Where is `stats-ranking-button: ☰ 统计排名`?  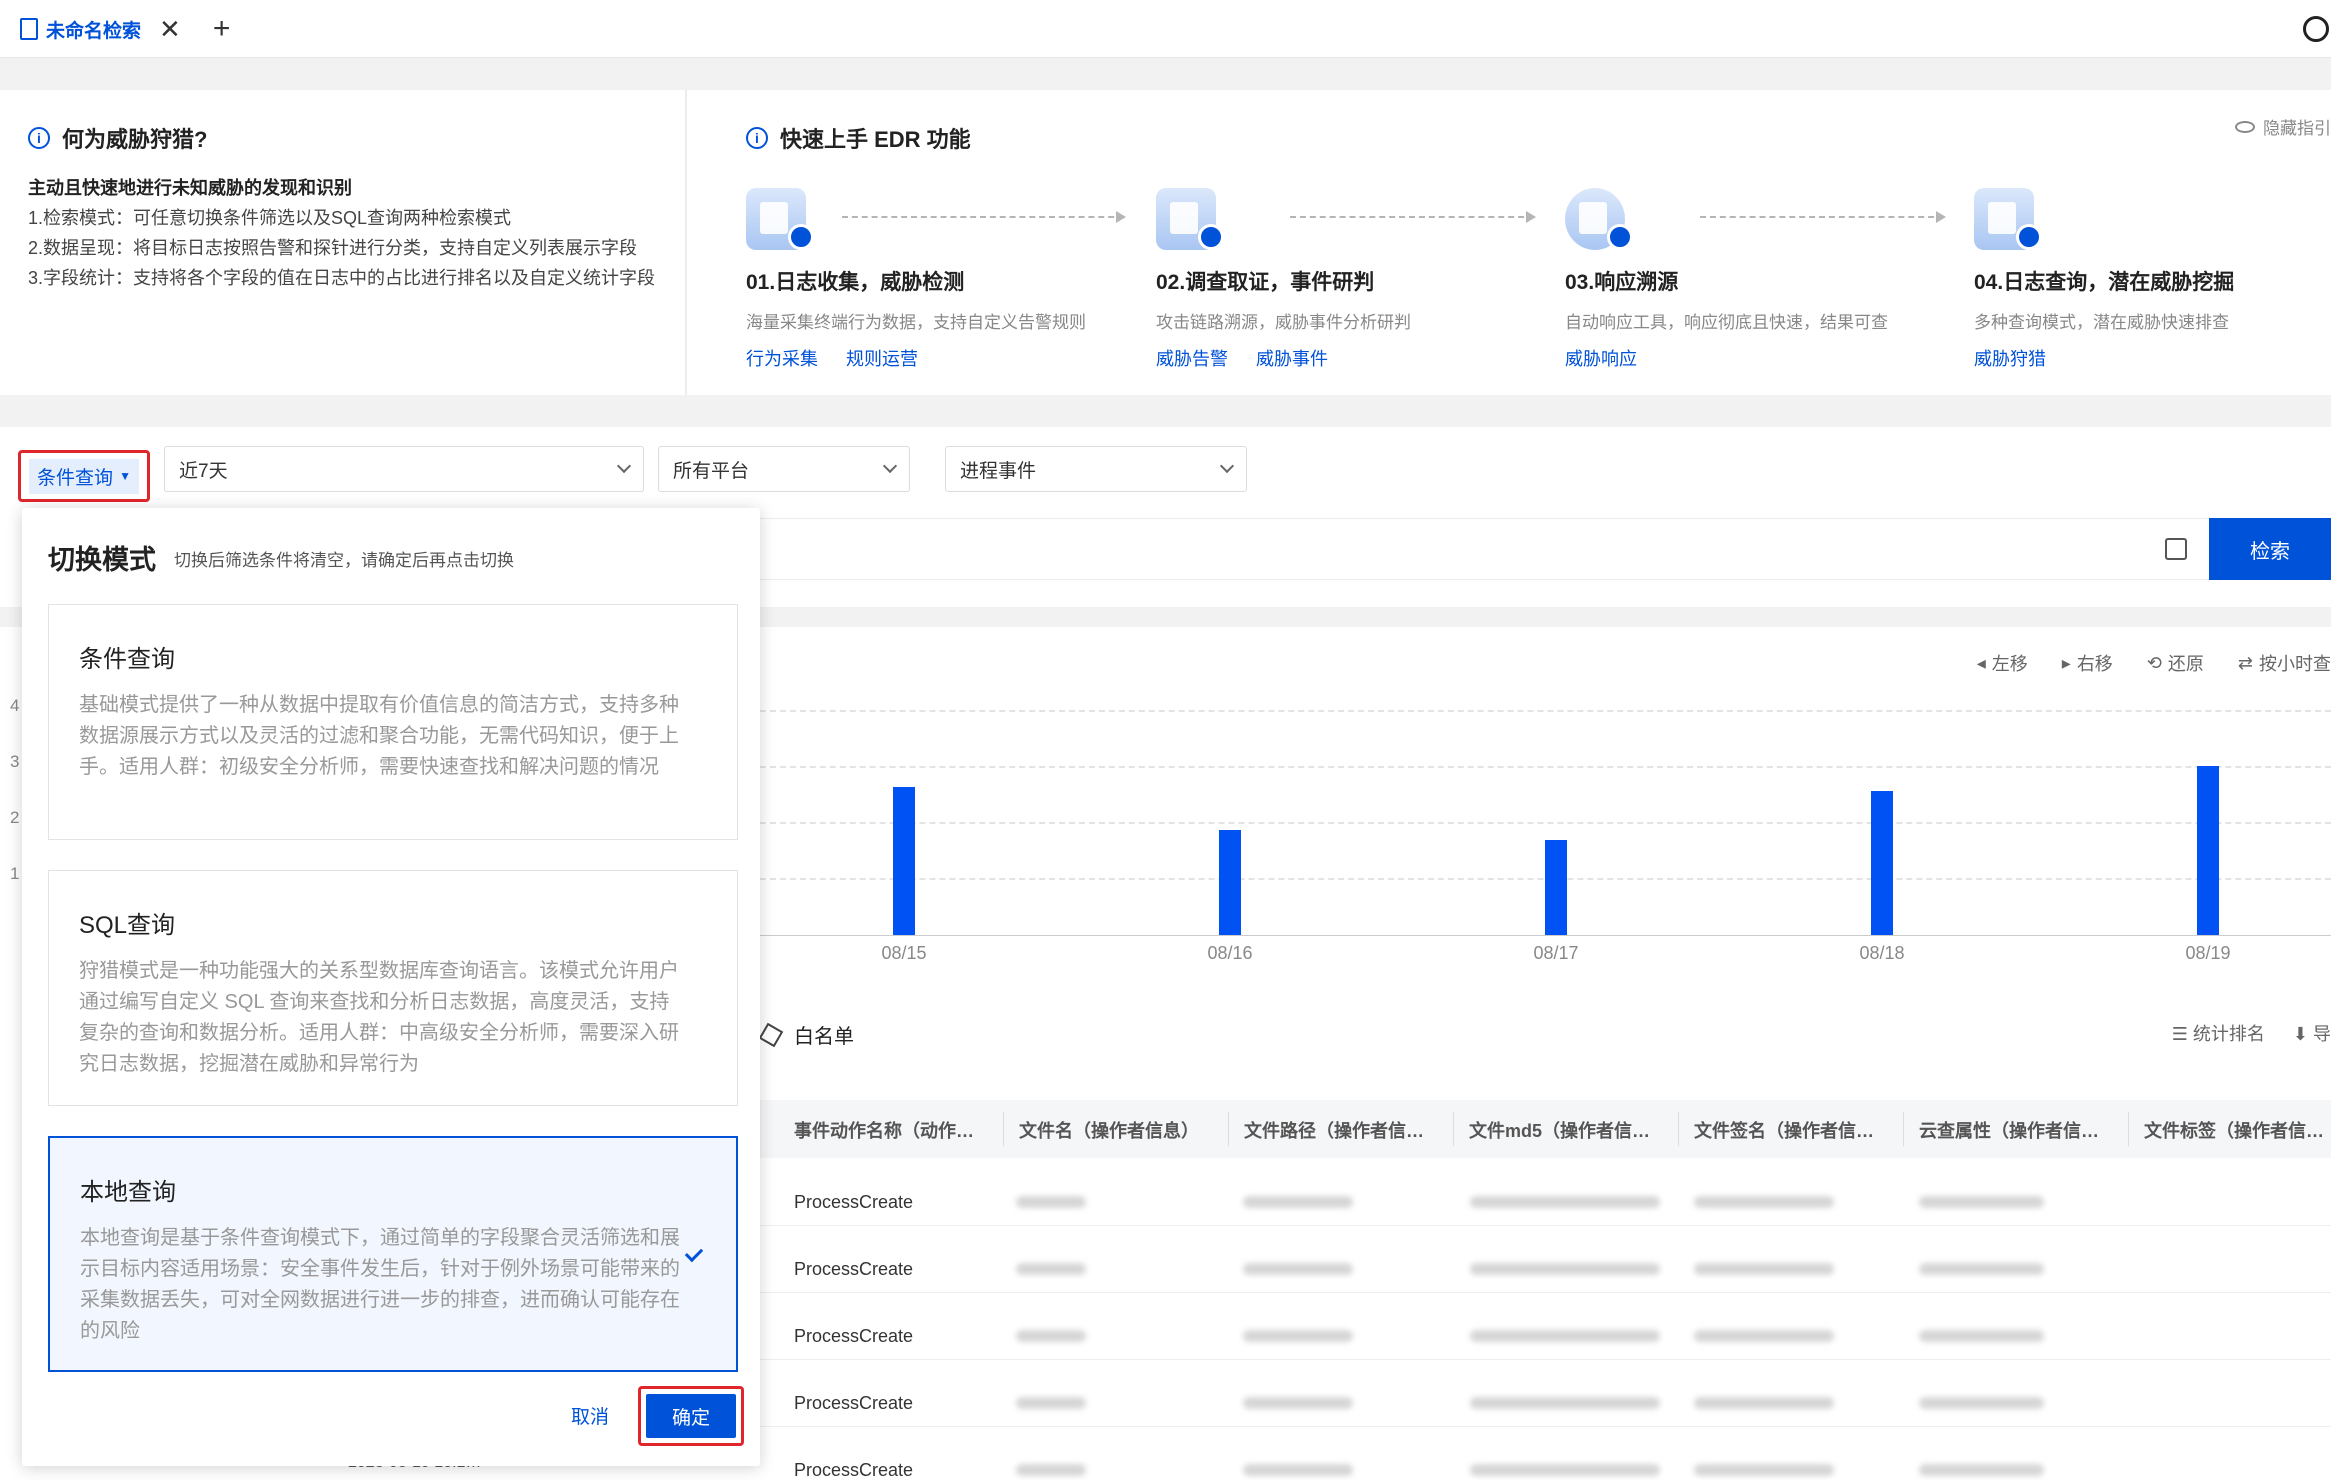 stats-ranking-button: ☰ 统计排名 is located at coordinates (2218, 1033).